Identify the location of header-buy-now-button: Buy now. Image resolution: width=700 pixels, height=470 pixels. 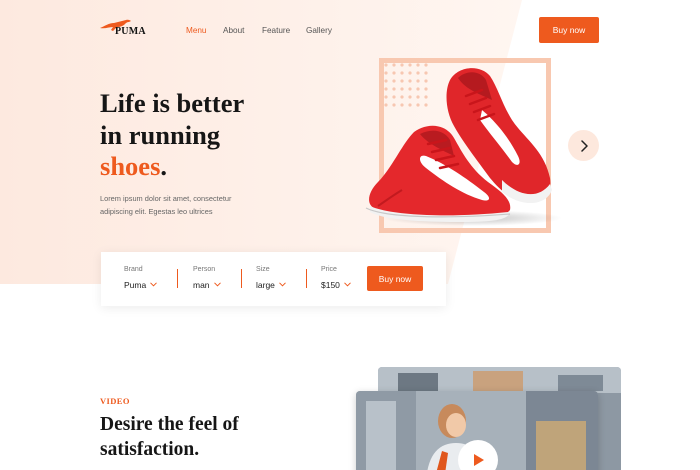
(569, 30).